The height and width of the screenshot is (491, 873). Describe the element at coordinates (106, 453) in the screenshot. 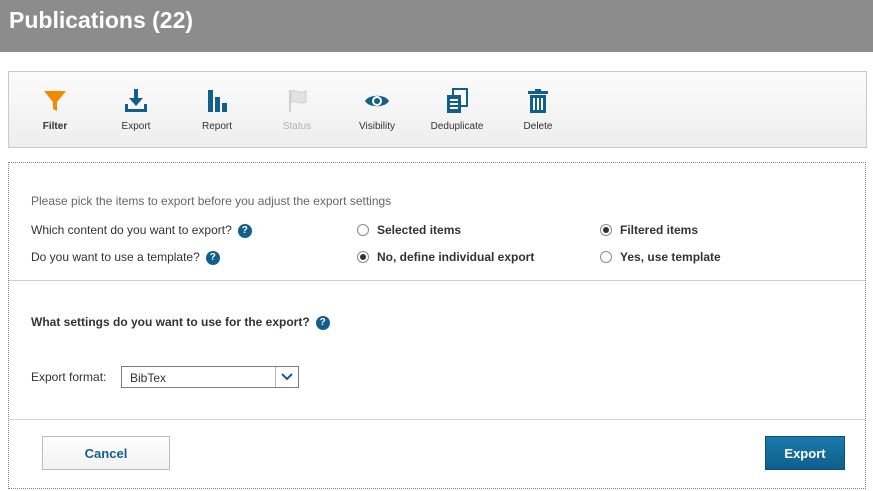

I see `cancel-button: Cancel` at that location.